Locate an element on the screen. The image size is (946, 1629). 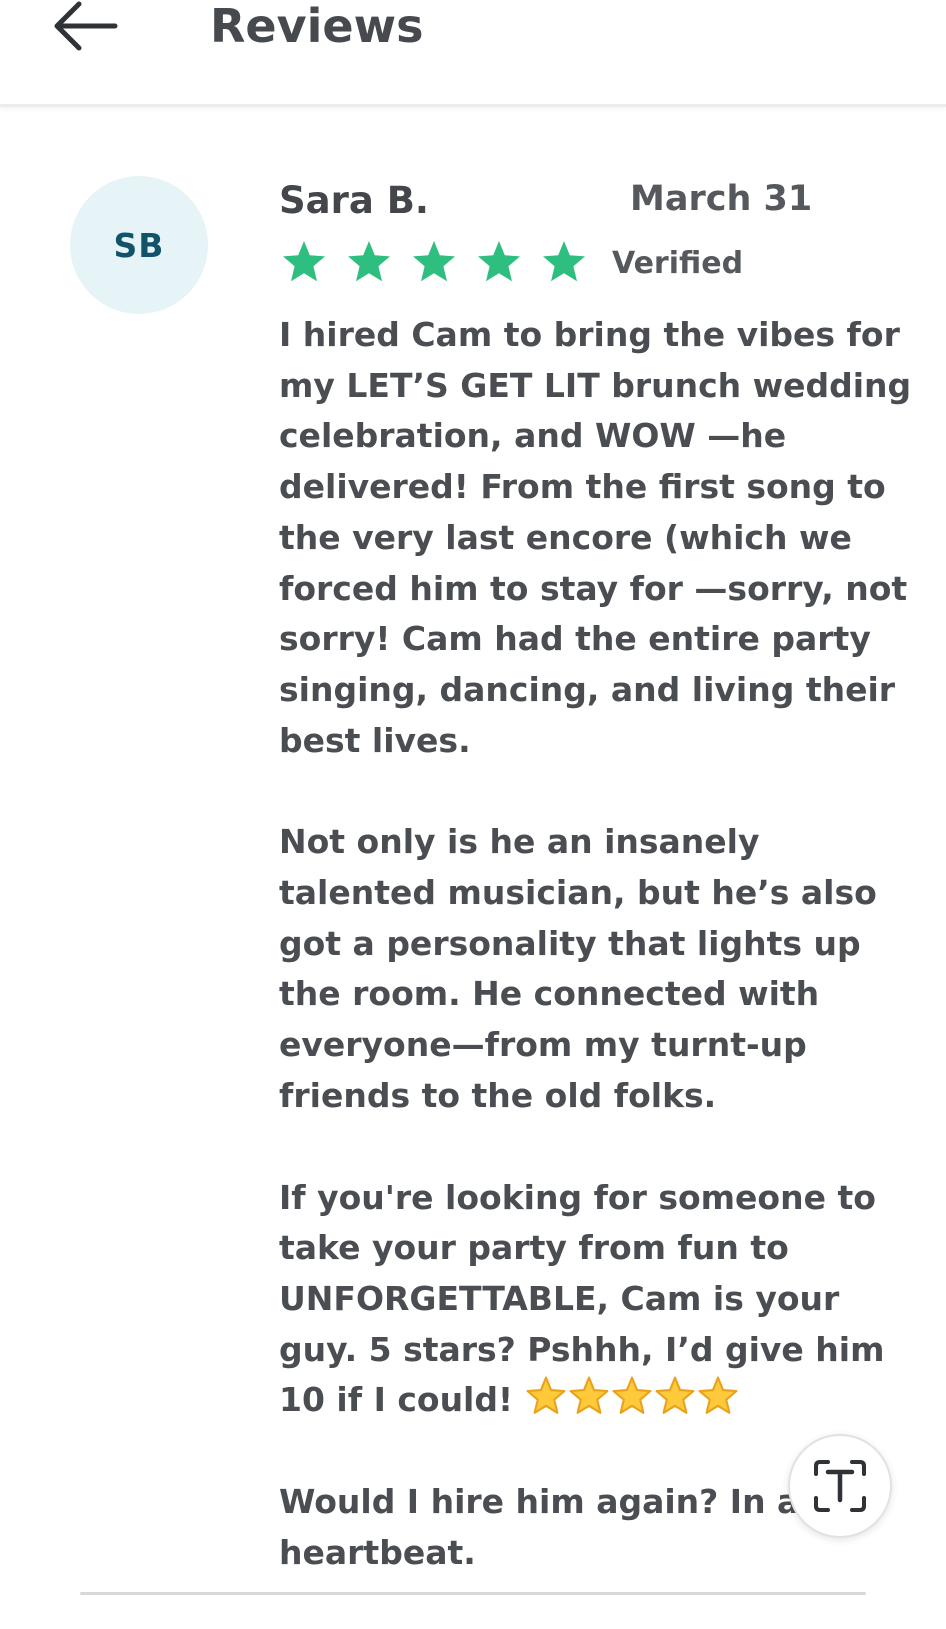
back-button is located at coordinates (84, 29).